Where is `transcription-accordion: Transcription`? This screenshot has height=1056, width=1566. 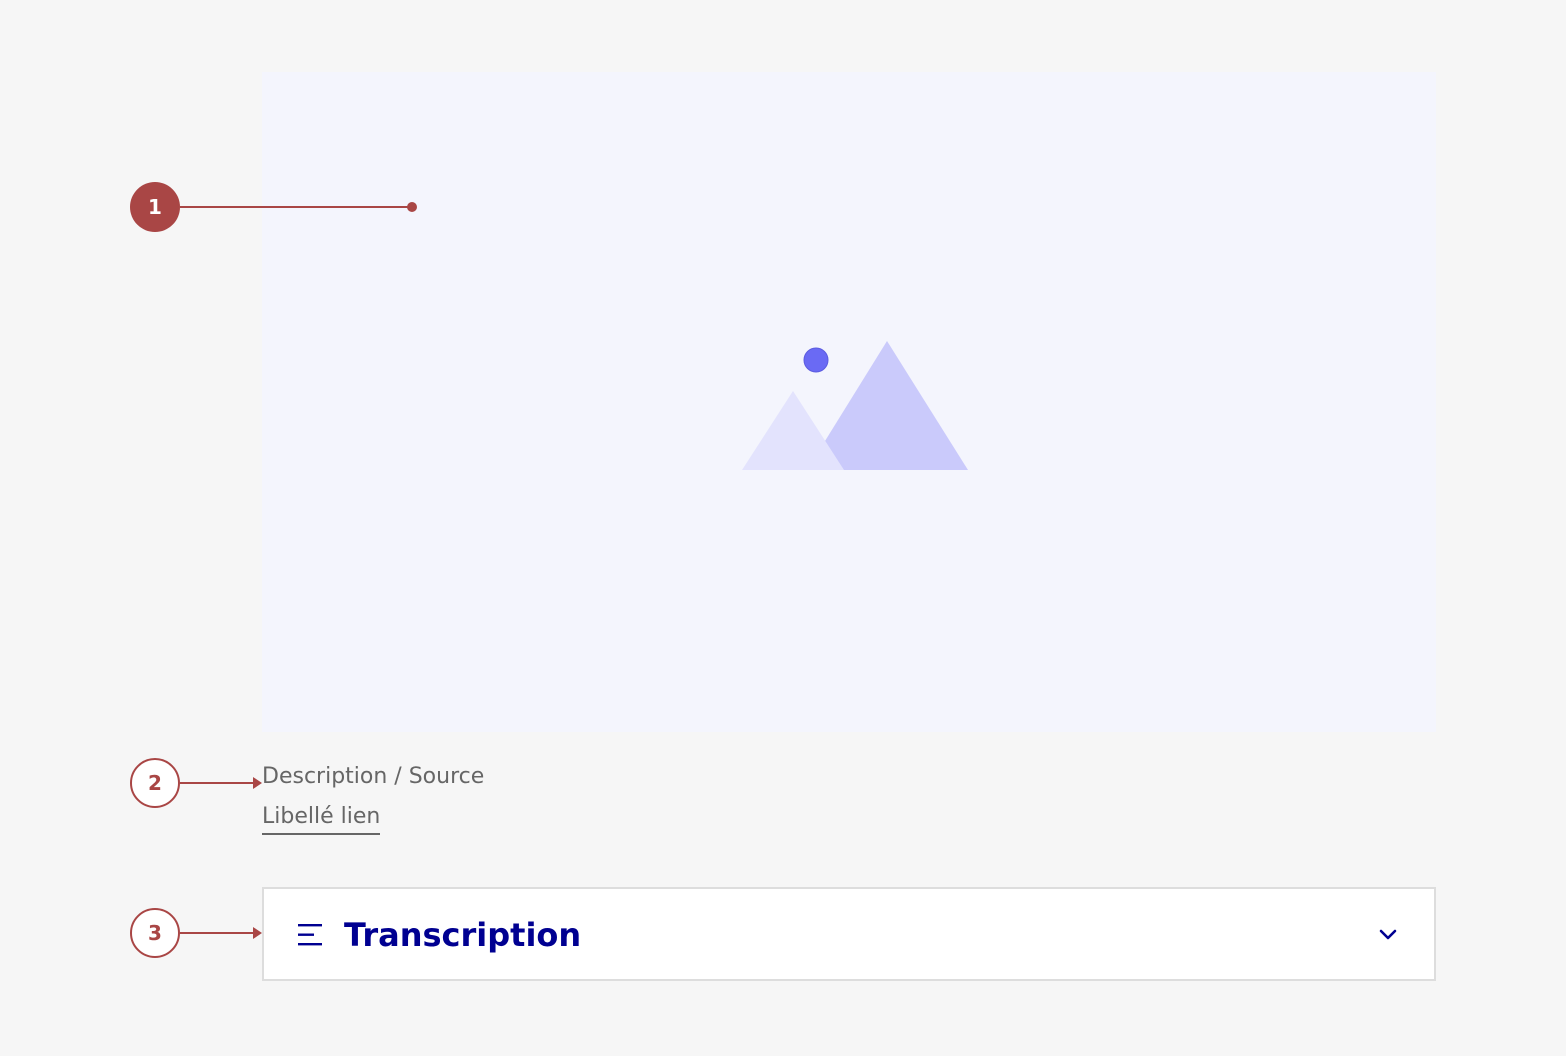 transcription-accordion: Transcription is located at coordinates (849, 934).